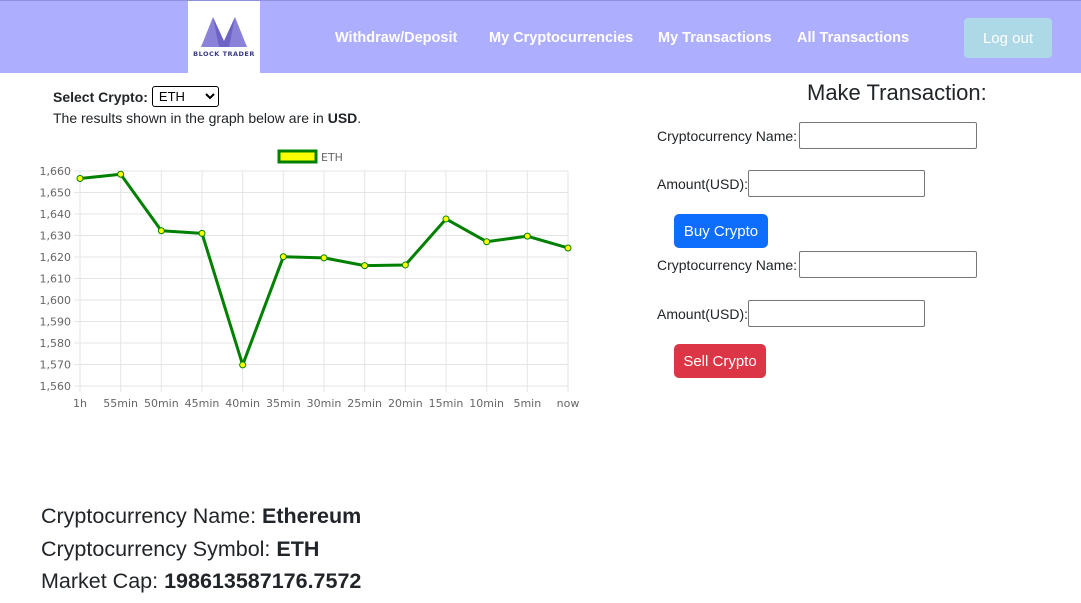 The height and width of the screenshot is (603, 1081). What do you see at coordinates (446, 403) in the screenshot?
I see `x-tick-label: 15min` at bounding box center [446, 403].